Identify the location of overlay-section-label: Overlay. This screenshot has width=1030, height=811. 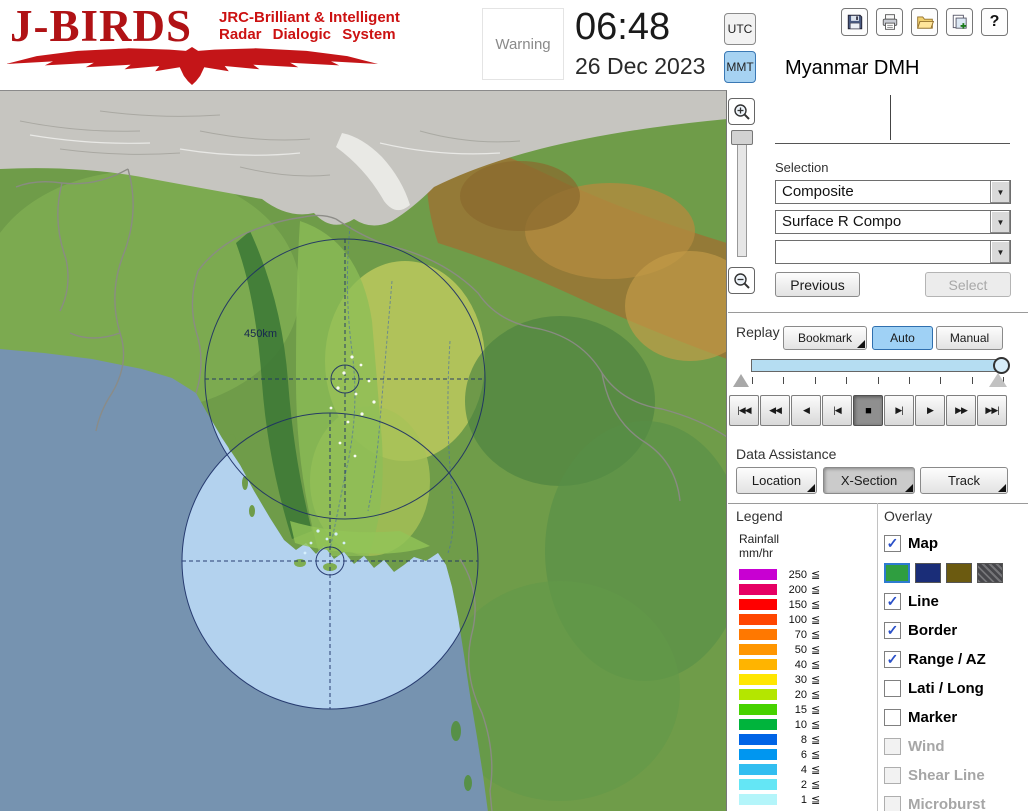
(908, 516).